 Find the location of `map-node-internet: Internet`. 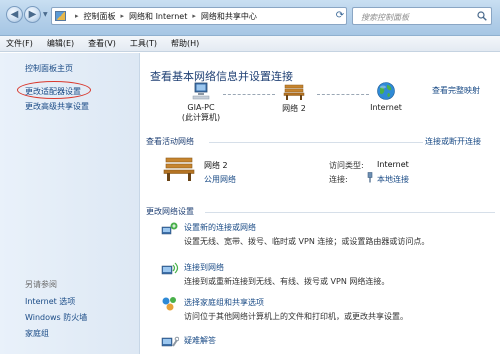

map-node-internet: Internet is located at coordinates (386, 96).